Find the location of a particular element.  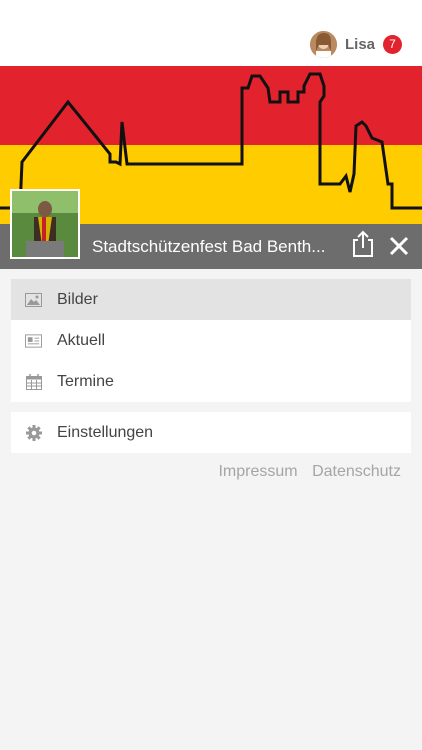

footer-links: Impressum Datenschutz is located at coordinates (304, 472).